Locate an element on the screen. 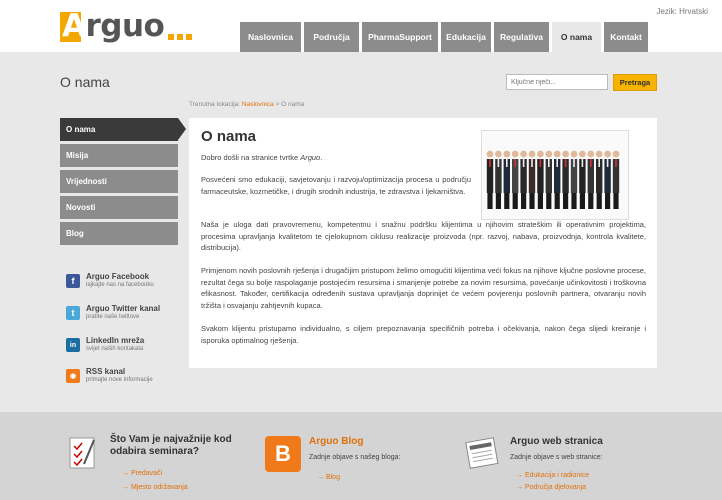  link-podrucja: → Područja djelovanja is located at coordinates (586, 487).